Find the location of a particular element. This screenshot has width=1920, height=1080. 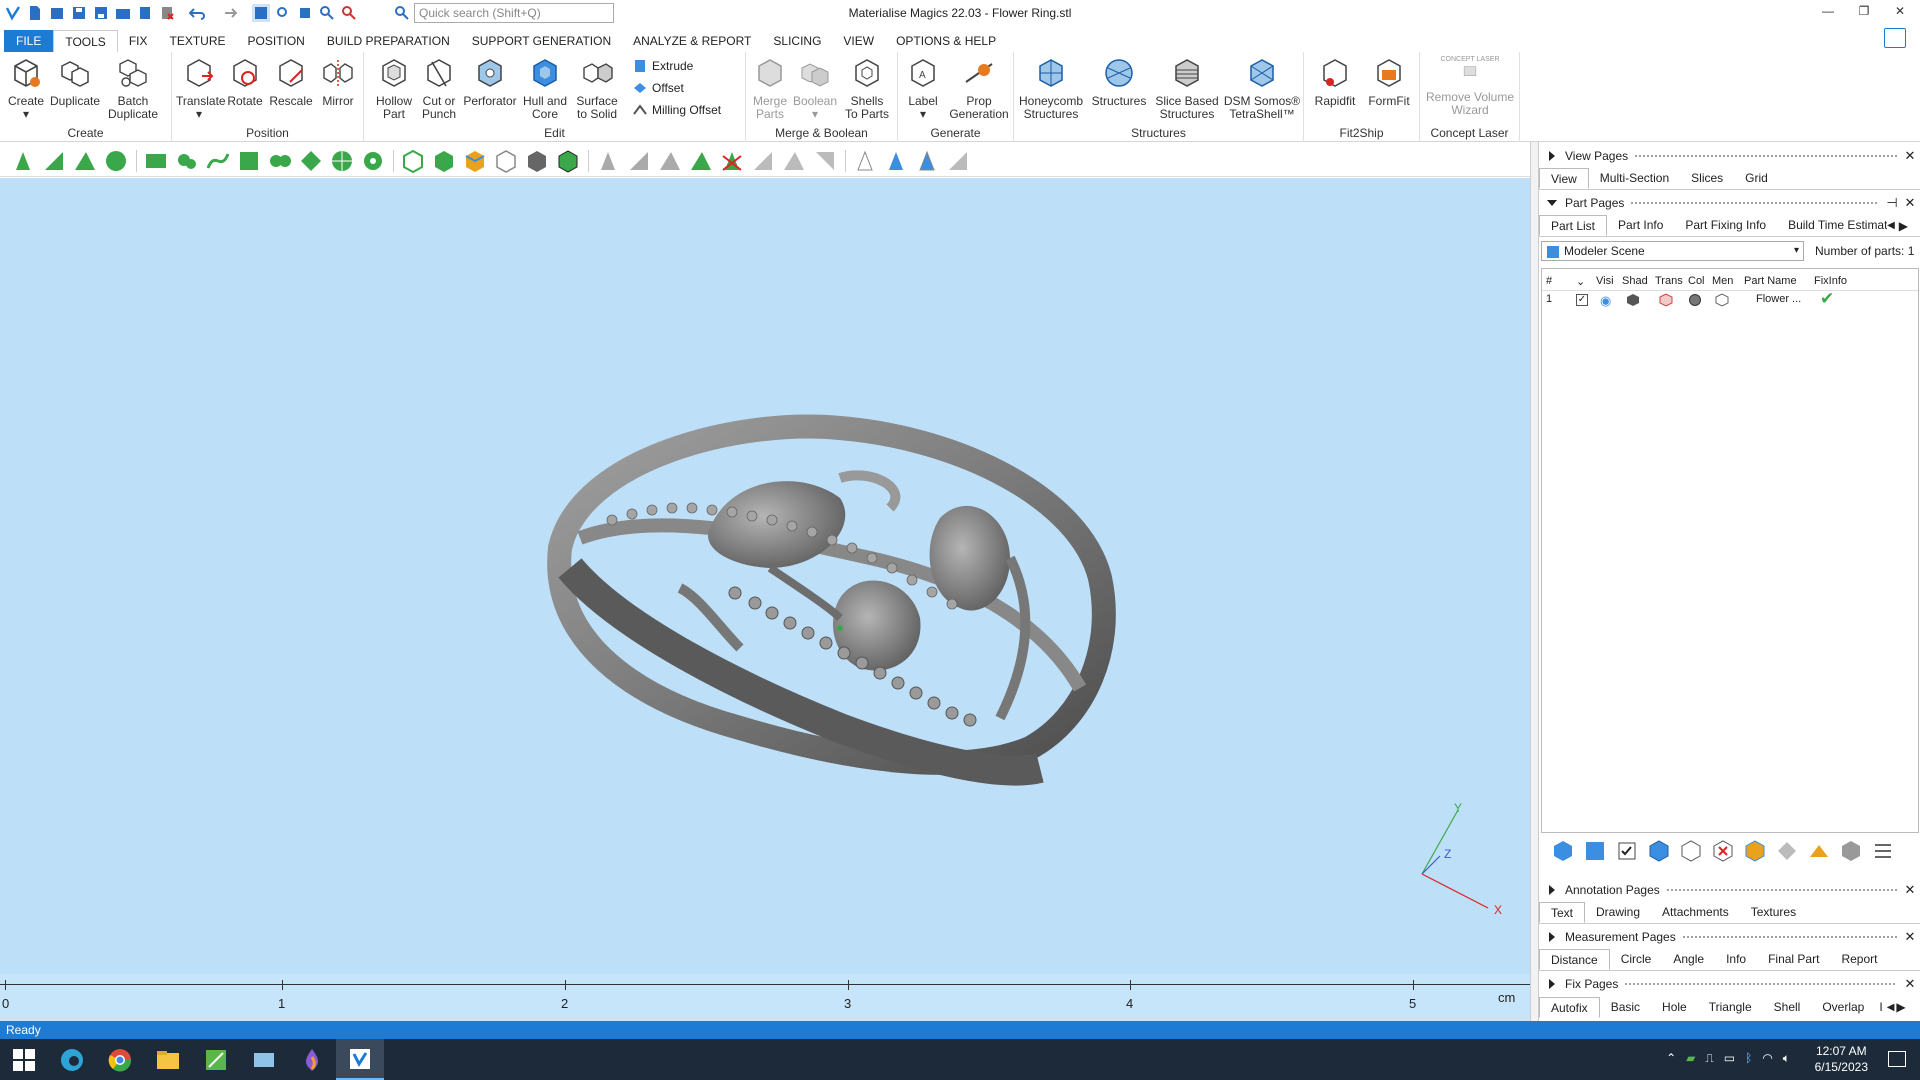

perforator-button: Perforator is located at coordinates (490, 82).